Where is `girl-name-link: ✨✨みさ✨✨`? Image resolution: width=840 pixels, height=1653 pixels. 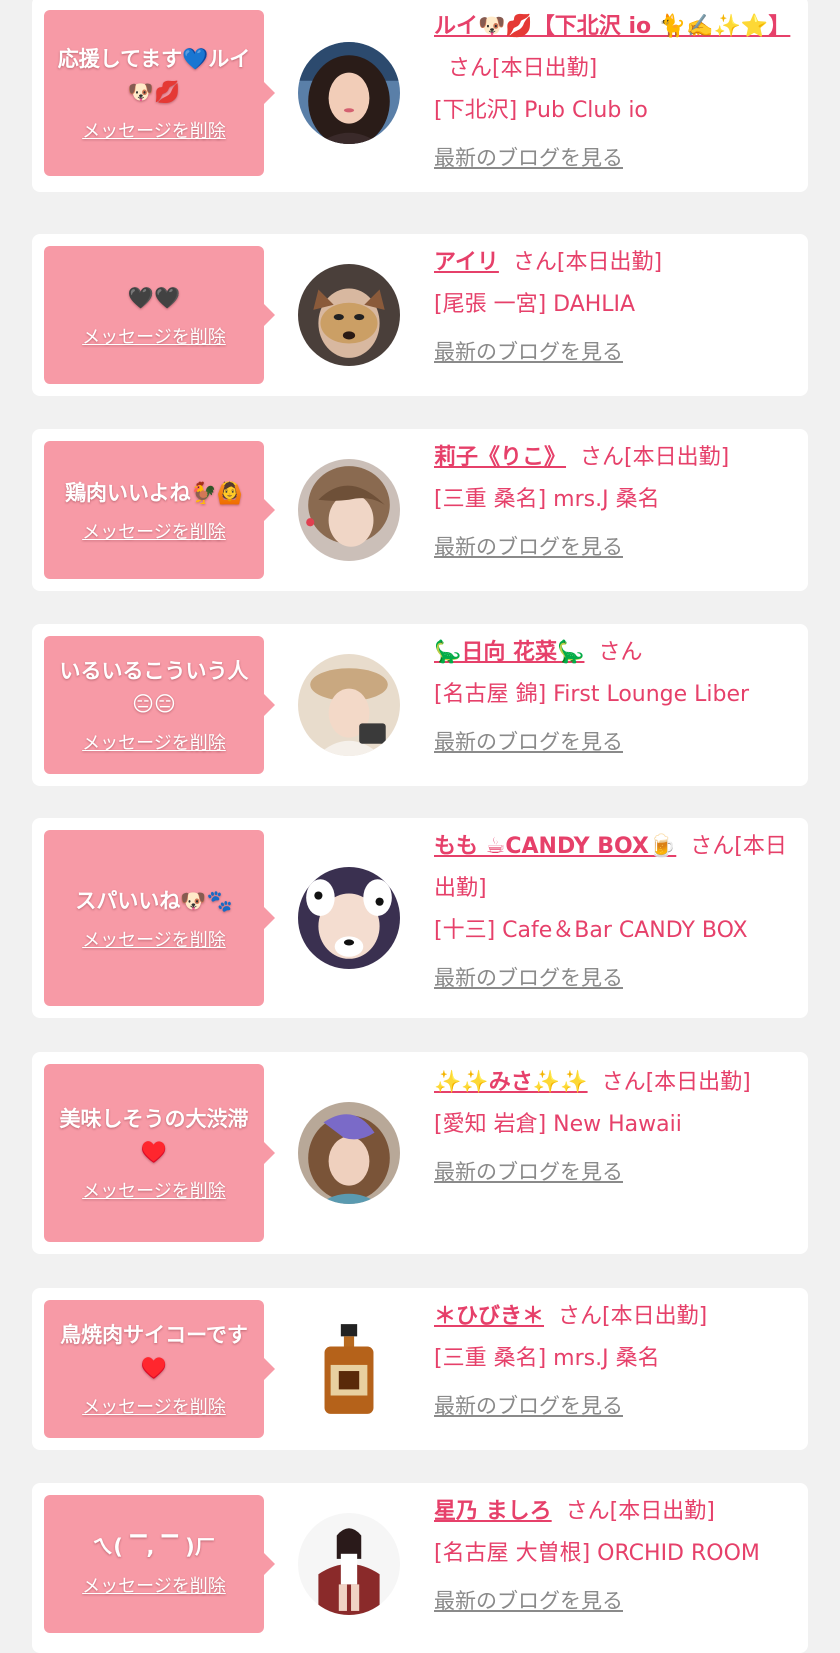
girl-name-link: ✨✨みさ✨✨ is located at coordinates (511, 1082).